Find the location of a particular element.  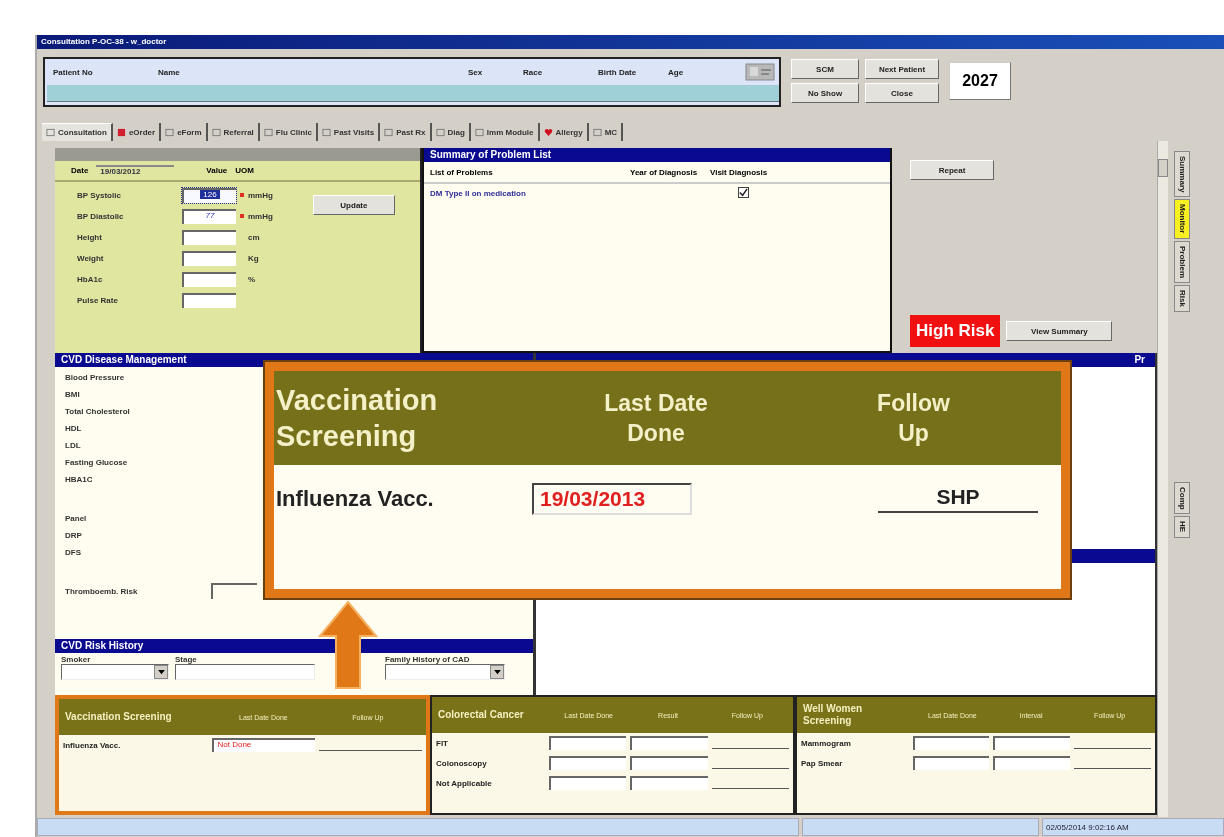

date-label: Date is located at coordinates (80, 170).